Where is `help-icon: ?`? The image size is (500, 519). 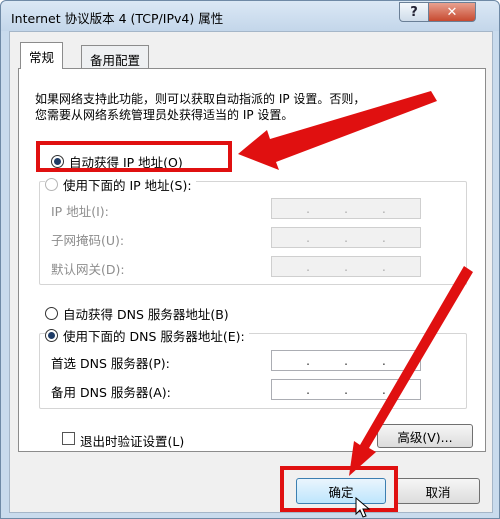 help-icon: ? is located at coordinates (414, 12).